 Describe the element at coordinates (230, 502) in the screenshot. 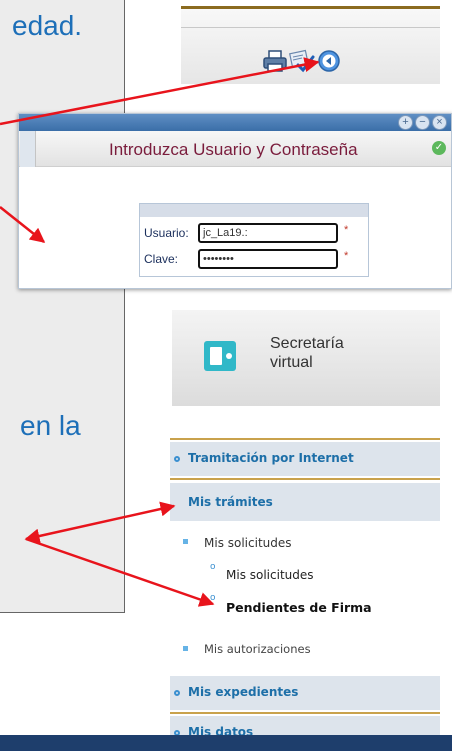

I see `menu-item-label: Mis trámites` at that location.